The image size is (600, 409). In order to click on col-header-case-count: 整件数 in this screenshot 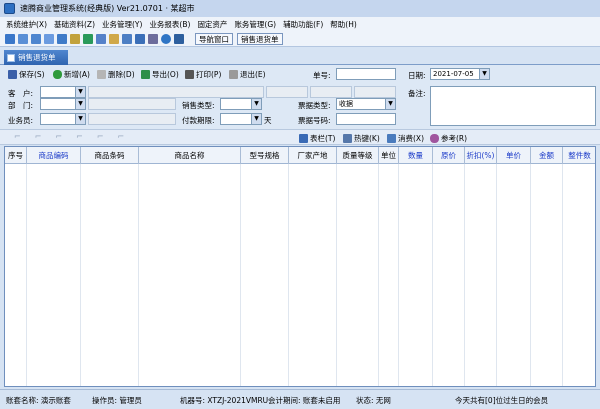, I will do `click(579, 155)`.